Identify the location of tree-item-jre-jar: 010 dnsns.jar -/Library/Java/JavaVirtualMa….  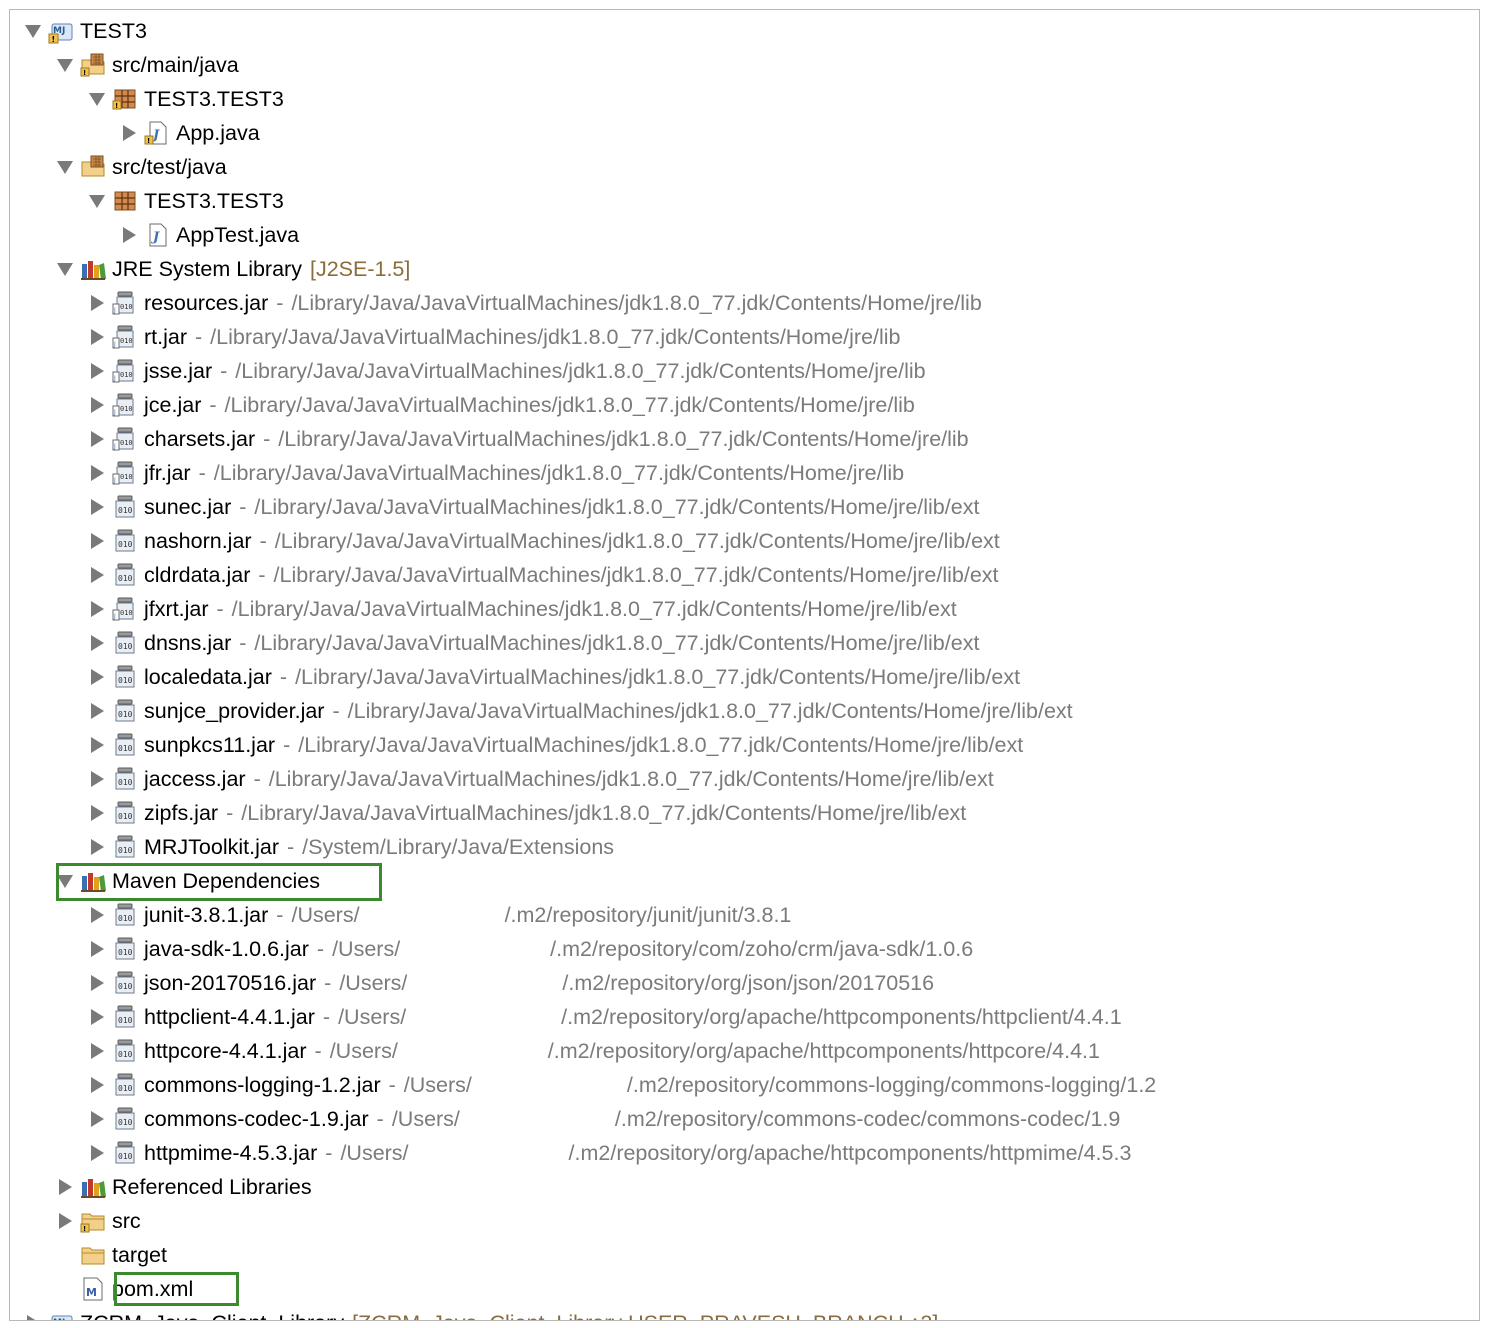
(533, 643).